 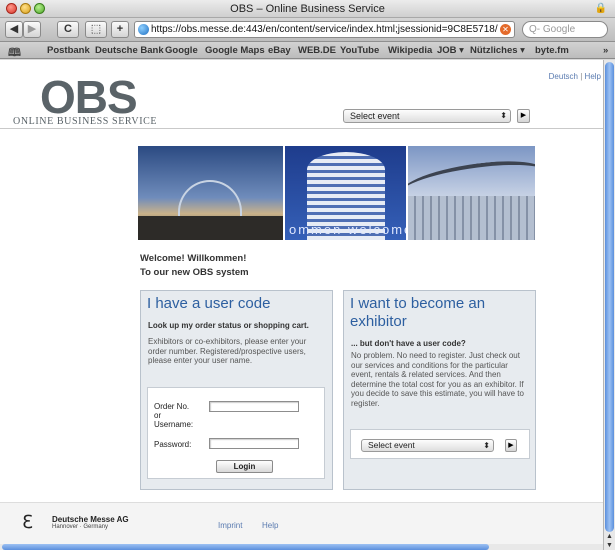 What do you see at coordinates (450, 50) in the screenshot?
I see `bookmark-item: JOB ▾` at bounding box center [450, 50].